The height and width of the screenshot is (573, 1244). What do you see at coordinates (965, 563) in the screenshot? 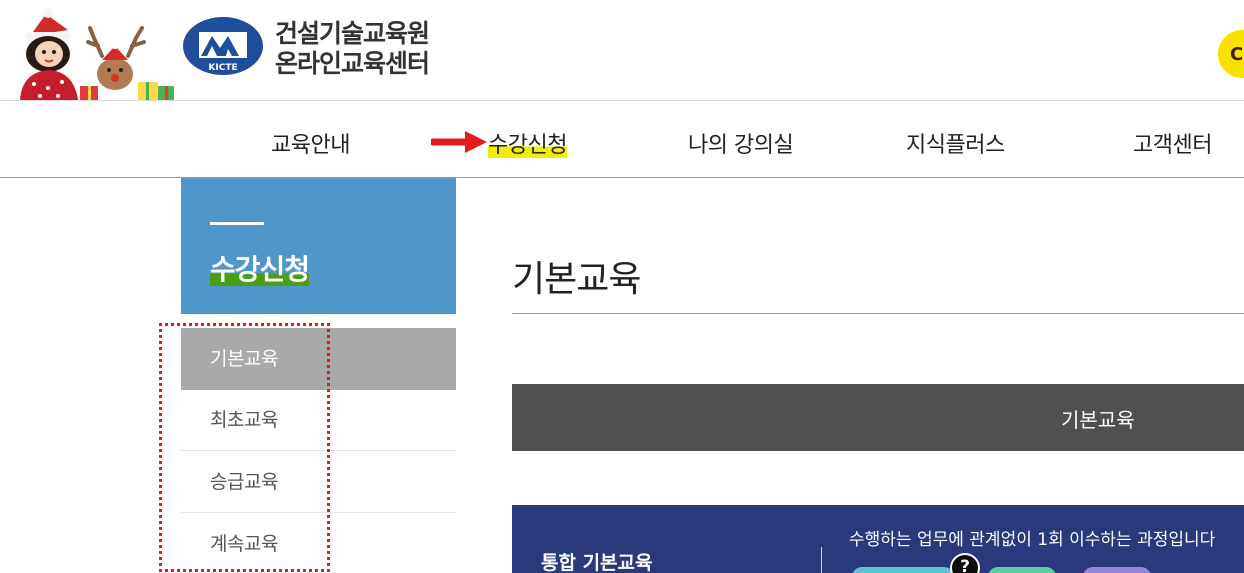
I see `question-icon: ?` at bounding box center [965, 563].